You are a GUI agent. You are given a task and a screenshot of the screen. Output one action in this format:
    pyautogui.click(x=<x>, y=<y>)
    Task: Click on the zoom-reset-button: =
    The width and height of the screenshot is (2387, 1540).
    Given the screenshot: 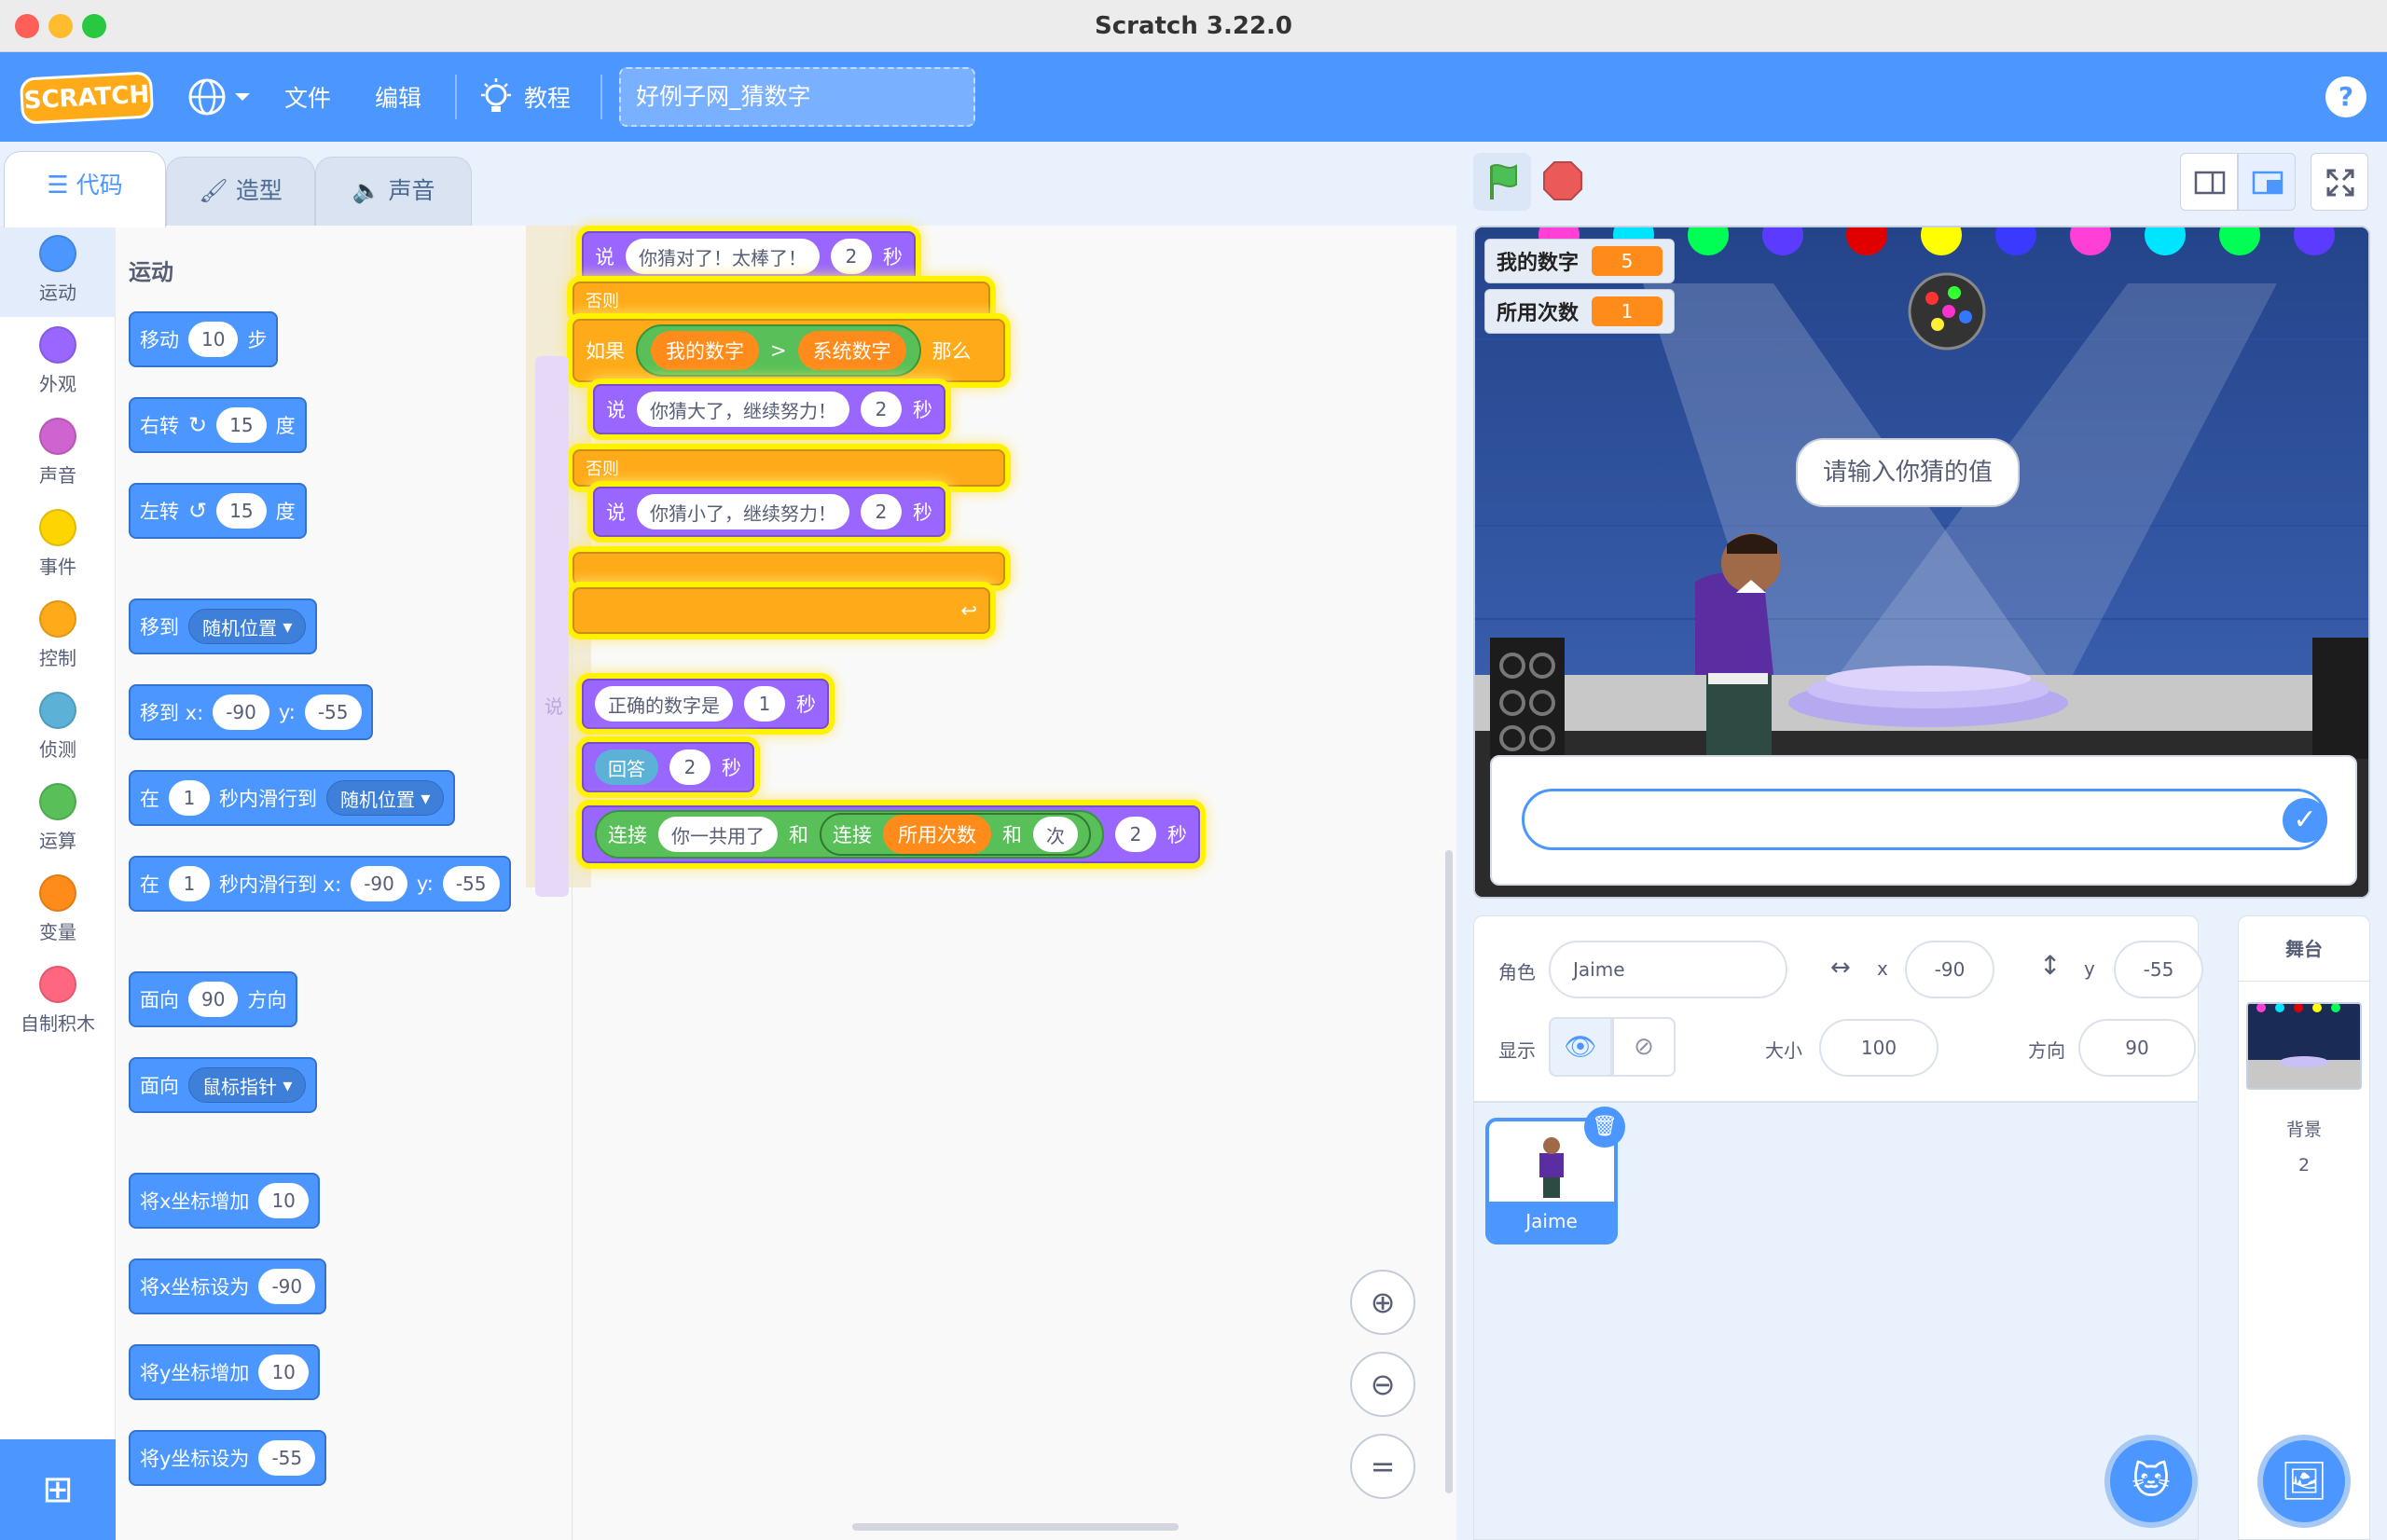 What is the action you would take?
    pyautogui.click(x=1382, y=1466)
    